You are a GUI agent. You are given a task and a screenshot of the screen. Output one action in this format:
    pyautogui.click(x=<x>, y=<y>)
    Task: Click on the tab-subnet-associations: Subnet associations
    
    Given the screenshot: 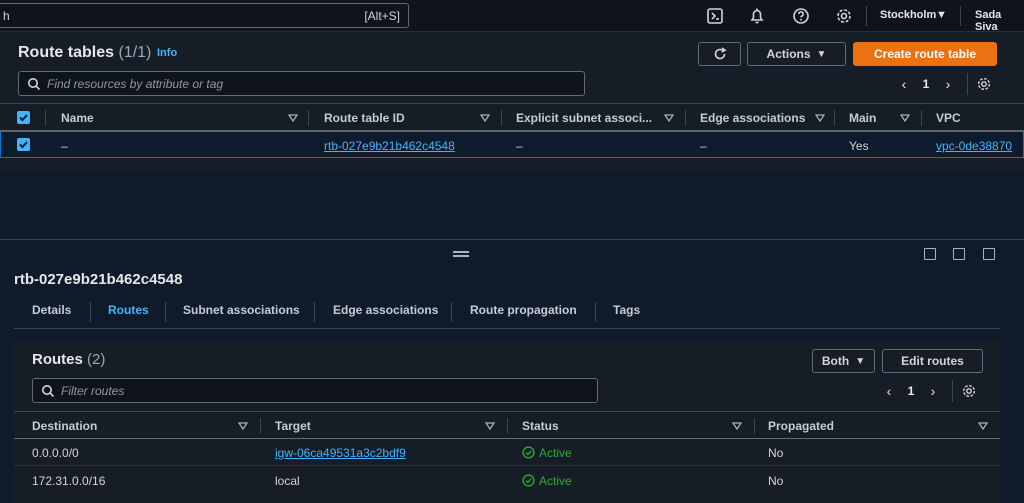 What is the action you would take?
    pyautogui.click(x=241, y=310)
    